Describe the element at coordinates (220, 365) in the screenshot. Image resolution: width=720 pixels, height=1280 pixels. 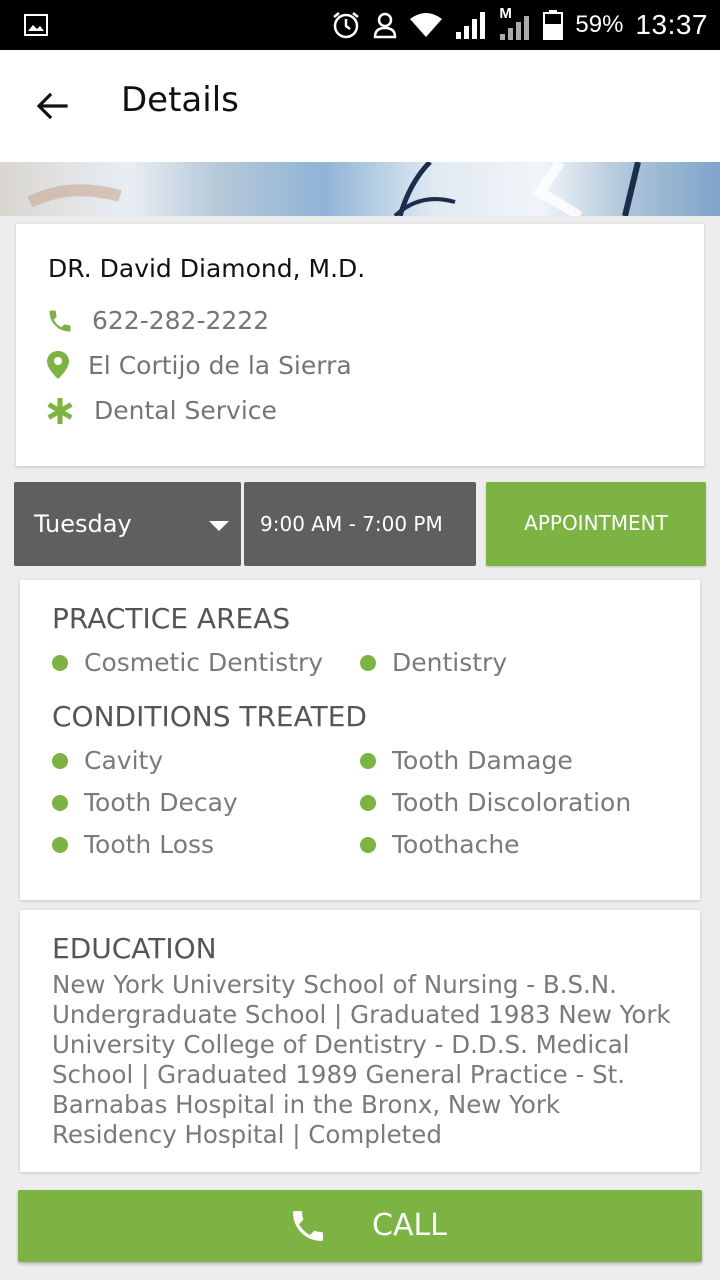
I see `doctor-location: El Cortijo de la Sierra` at that location.